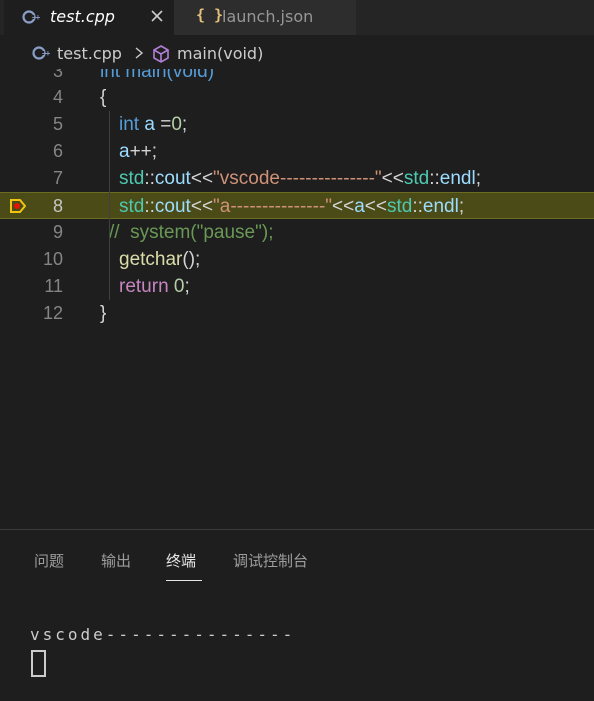 This screenshot has height=701, width=594. I want to click on breadcrumb-file: test.cpp, so click(89, 53).